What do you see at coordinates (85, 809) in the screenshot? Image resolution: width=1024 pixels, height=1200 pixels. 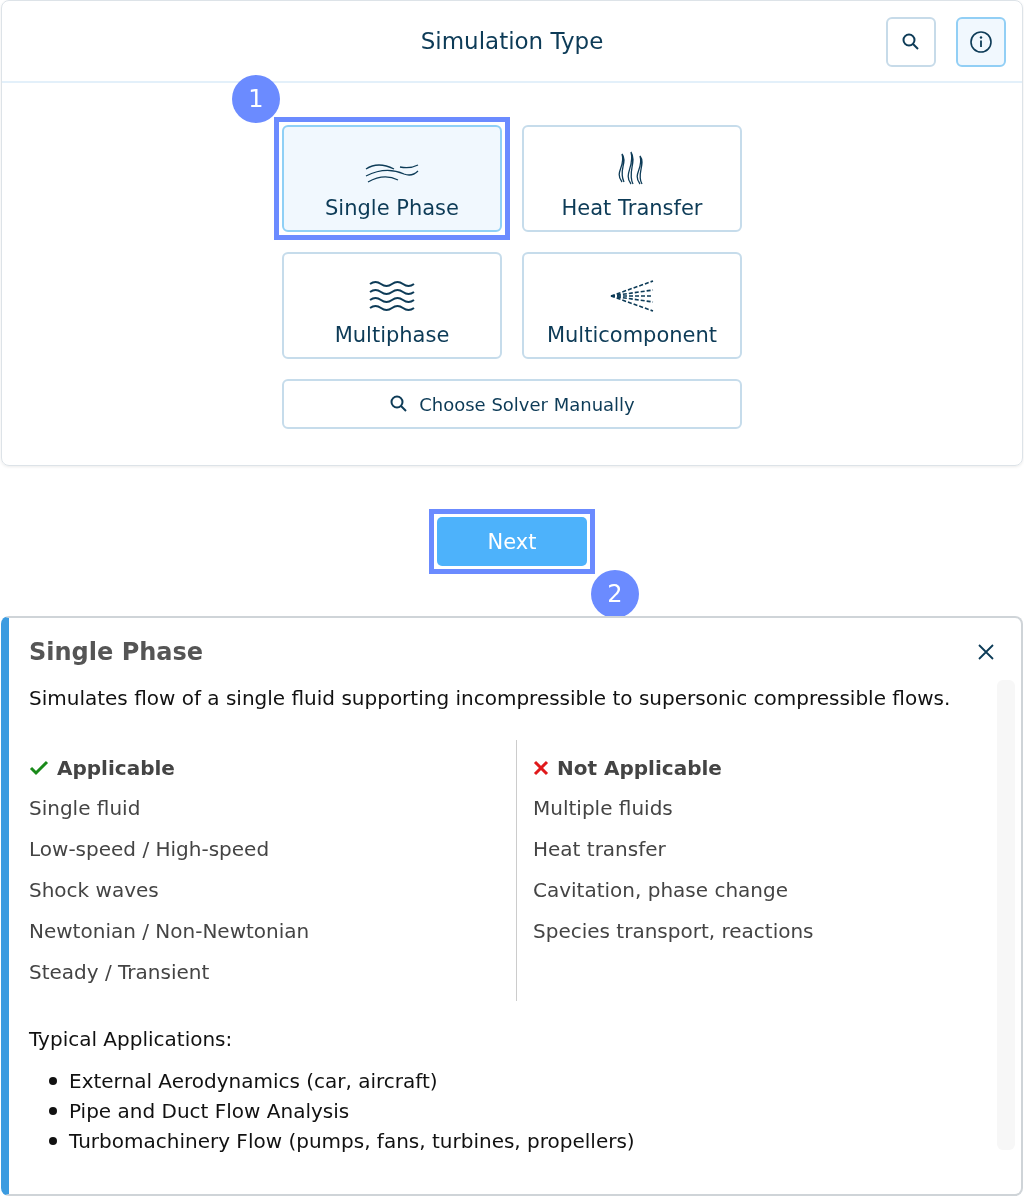 I see `list-item: Single fluid` at bounding box center [85, 809].